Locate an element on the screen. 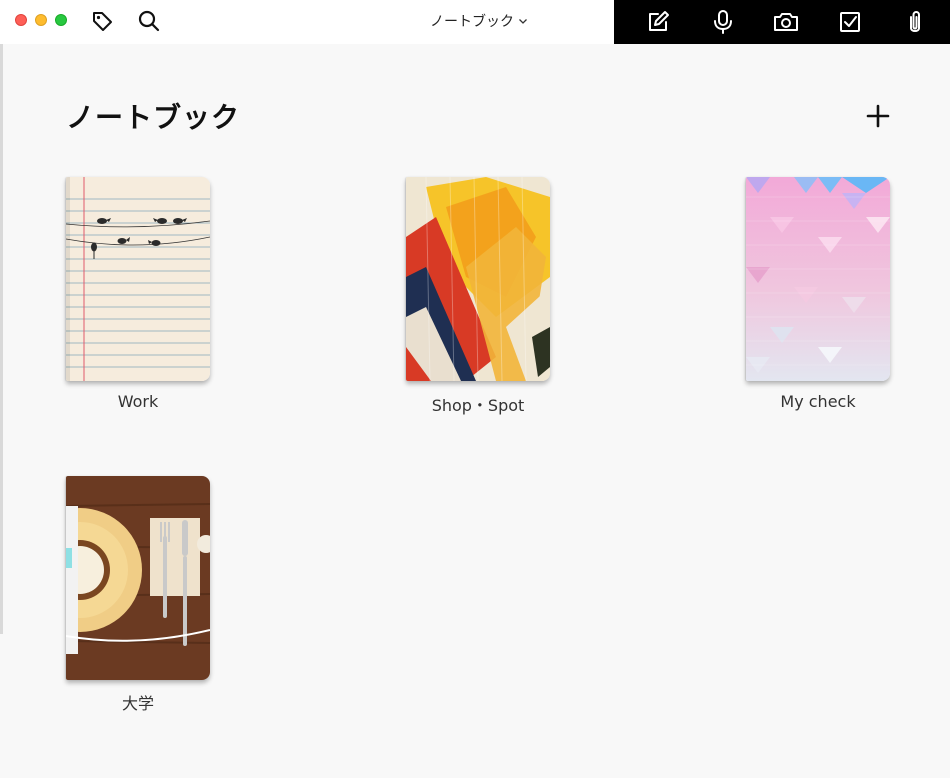 The width and height of the screenshot is (950, 778). window-title: ノートブック is located at coordinates (472, 22).